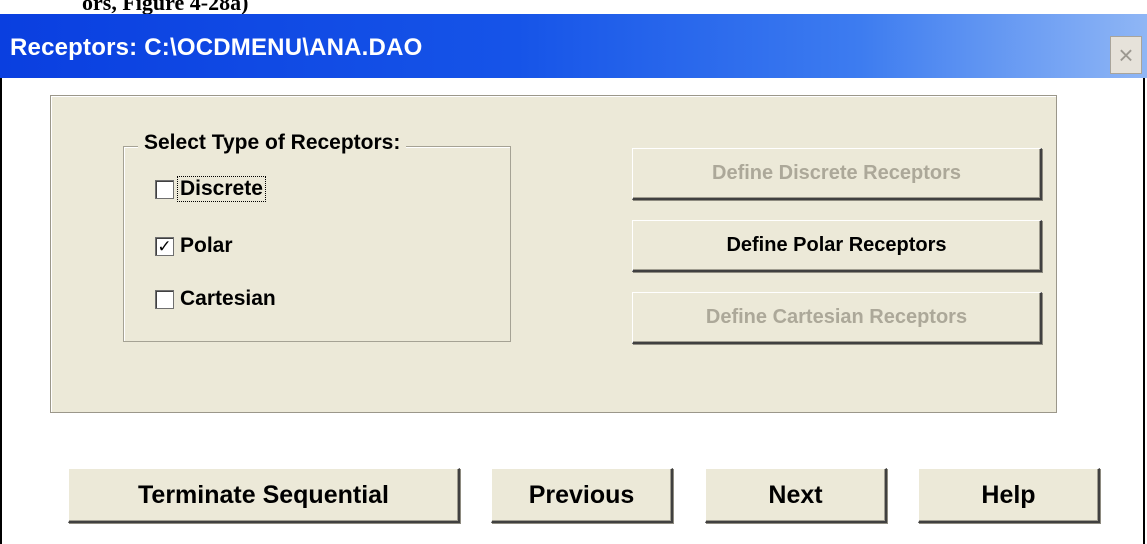 This screenshot has width=1147, height=544. What do you see at coordinates (164, 299) in the screenshot?
I see `cartesian-checkbox` at bounding box center [164, 299].